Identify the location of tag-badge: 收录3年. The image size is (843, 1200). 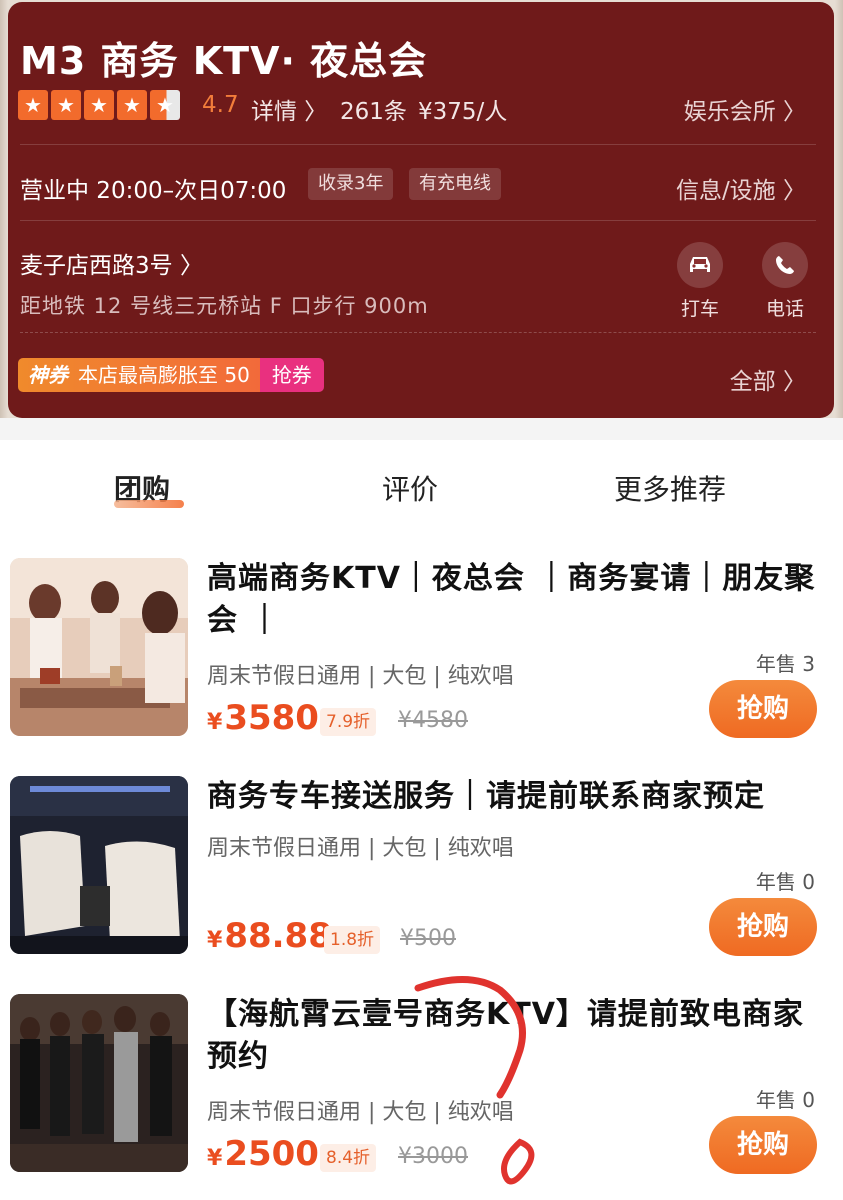
(351, 184).